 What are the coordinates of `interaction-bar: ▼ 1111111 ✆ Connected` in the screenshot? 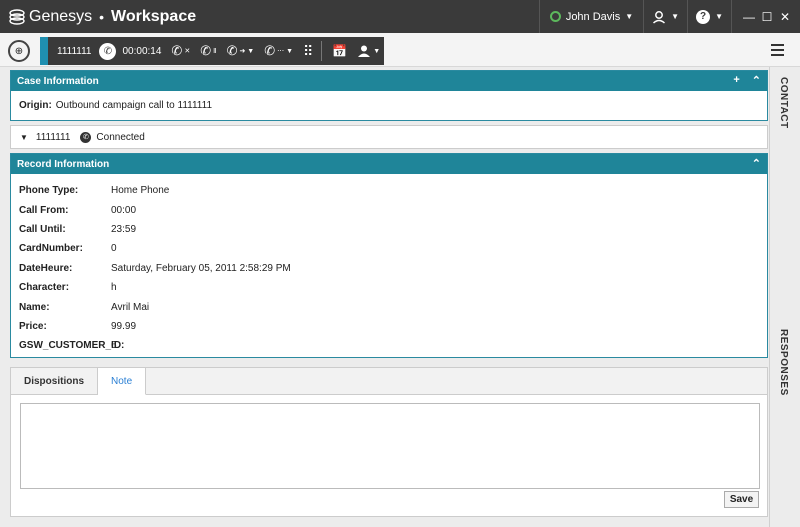 It's located at (389, 137).